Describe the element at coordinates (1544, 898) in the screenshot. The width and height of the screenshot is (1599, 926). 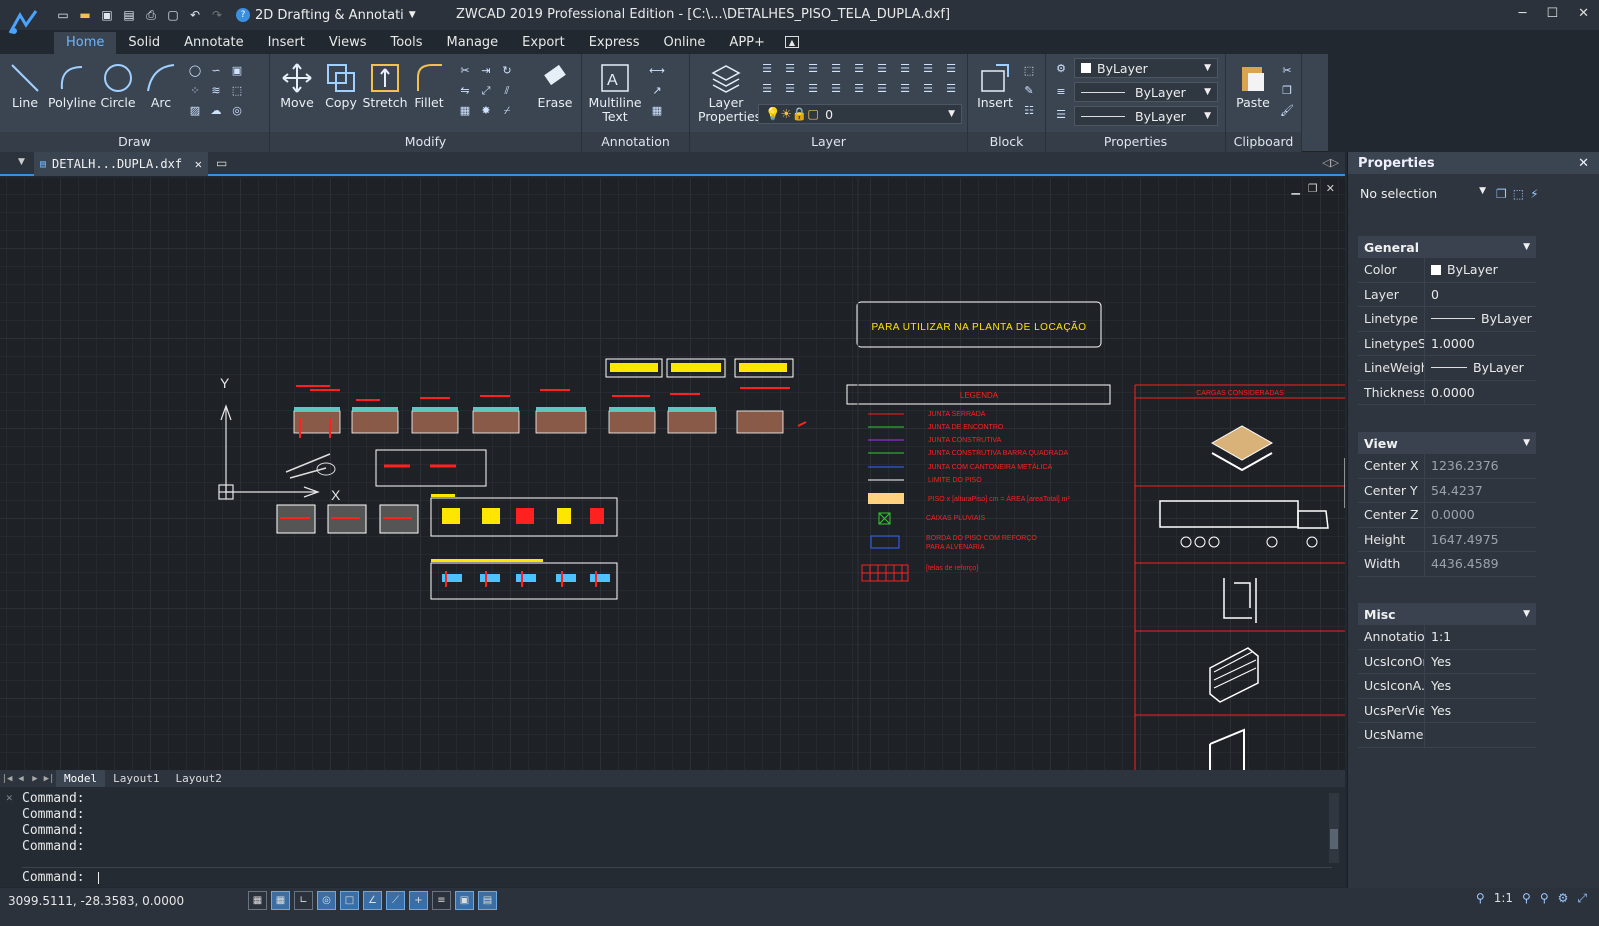
I see `auto-scale-icon: ⚲` at that location.